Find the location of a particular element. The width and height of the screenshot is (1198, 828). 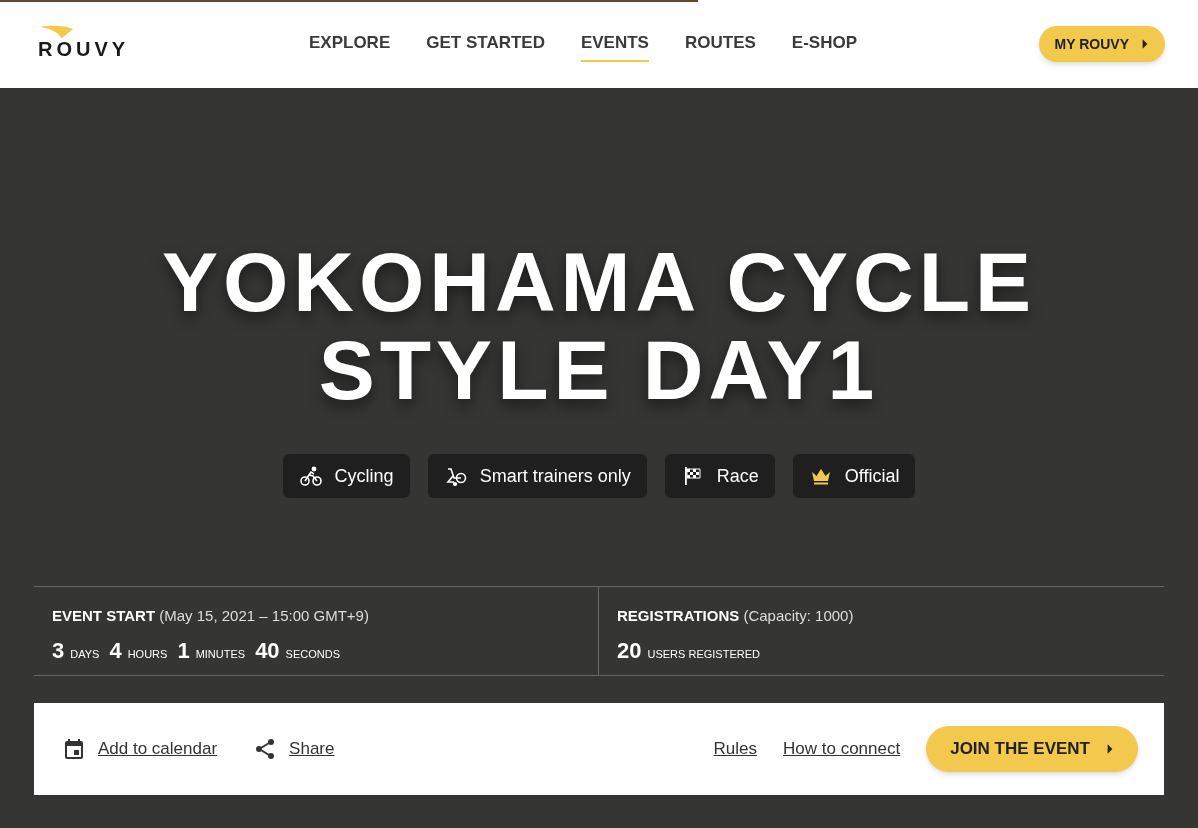

nav-link: EVENTS is located at coordinates (614, 46).